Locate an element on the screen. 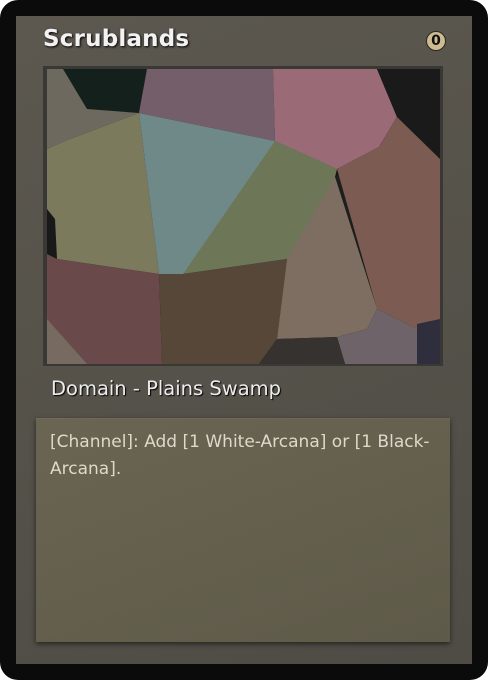 The height and width of the screenshot is (680, 488). mana-cost-icon: 0 is located at coordinates (436, 41).